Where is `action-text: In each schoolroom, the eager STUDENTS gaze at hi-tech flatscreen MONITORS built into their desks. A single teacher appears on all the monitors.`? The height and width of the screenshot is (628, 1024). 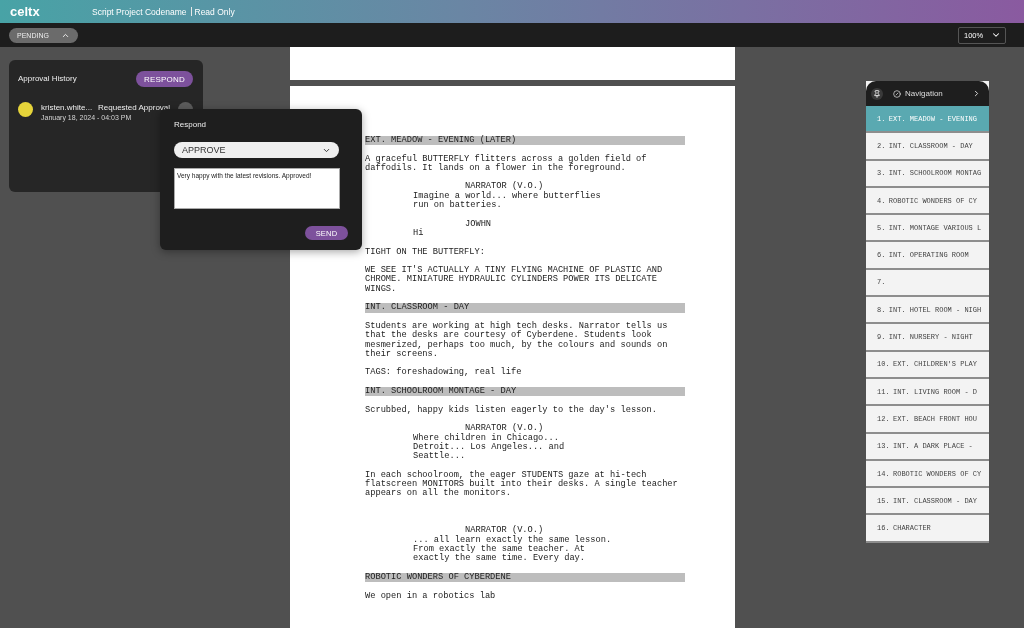 action-text: In each schoolroom, the eager STUDENTS gaze at hi-tech flatscreen MONITORS built into their desks. A single teacher appears on all the monitors. is located at coordinates (522, 484).